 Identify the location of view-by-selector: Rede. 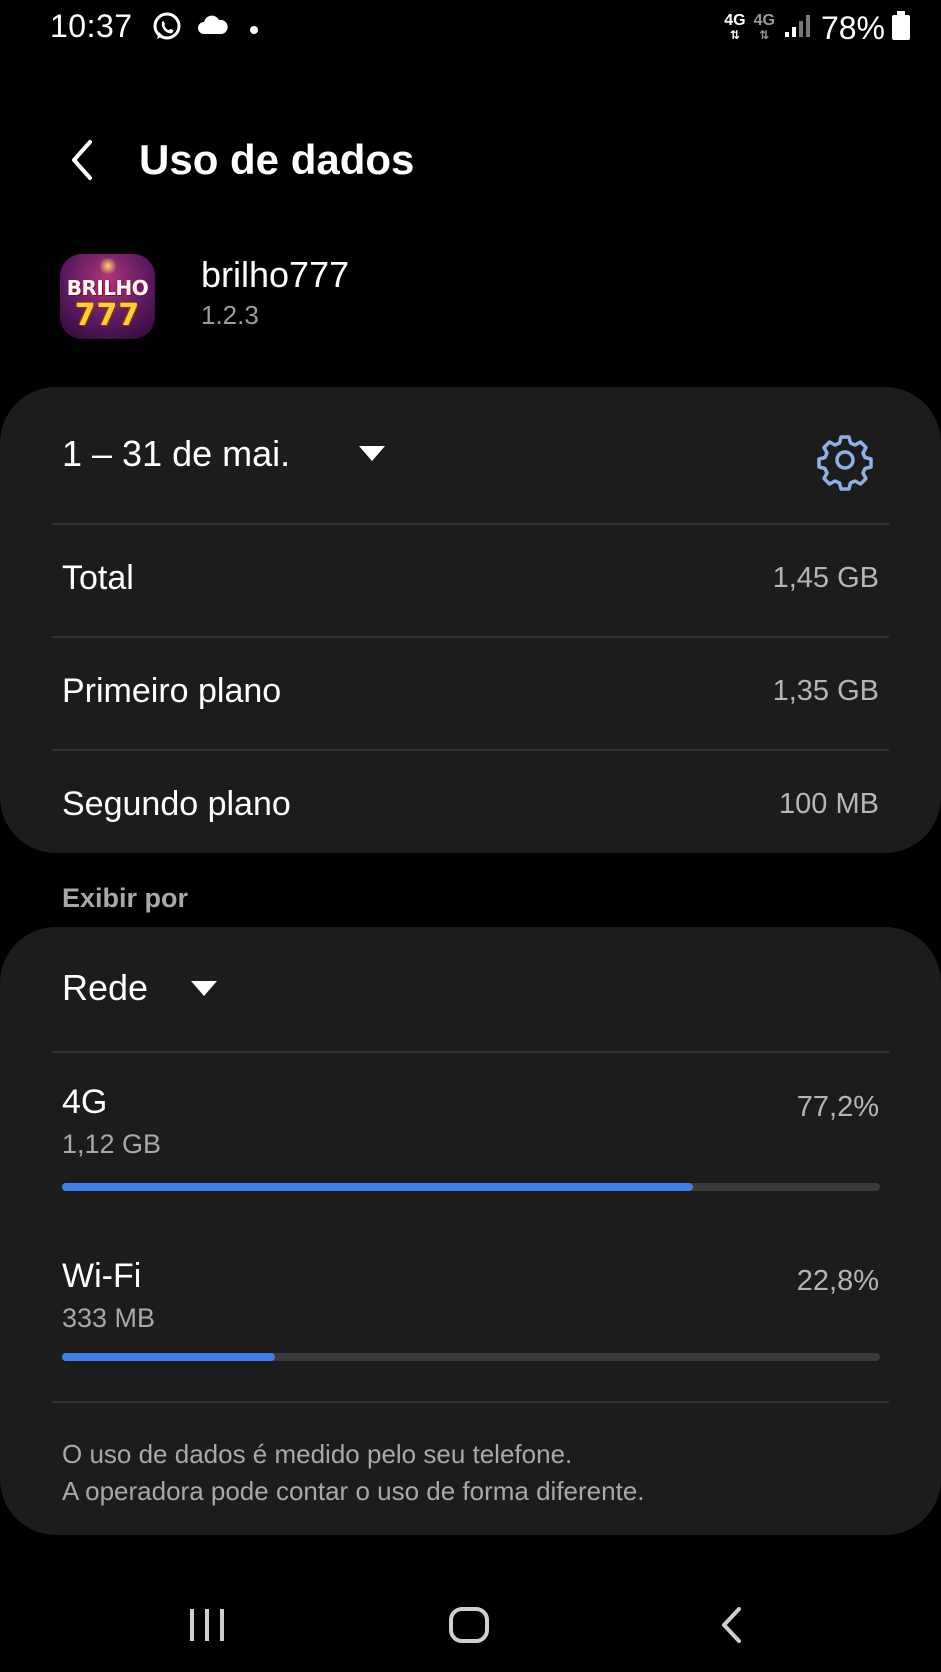
(470, 989).